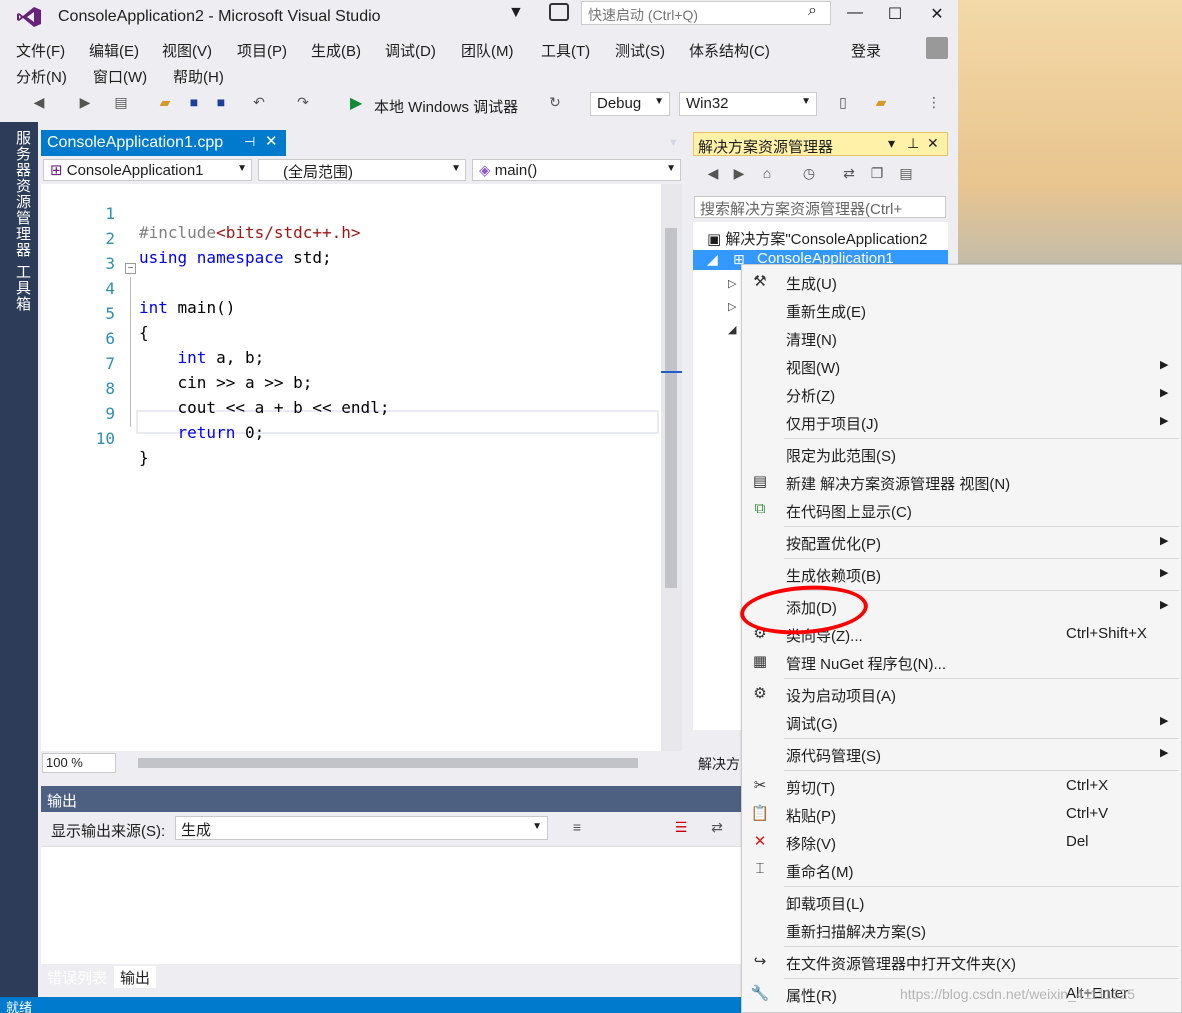 This screenshot has height=1013, width=1182. I want to click on pending-changes-icon: ◷, so click(809, 174).